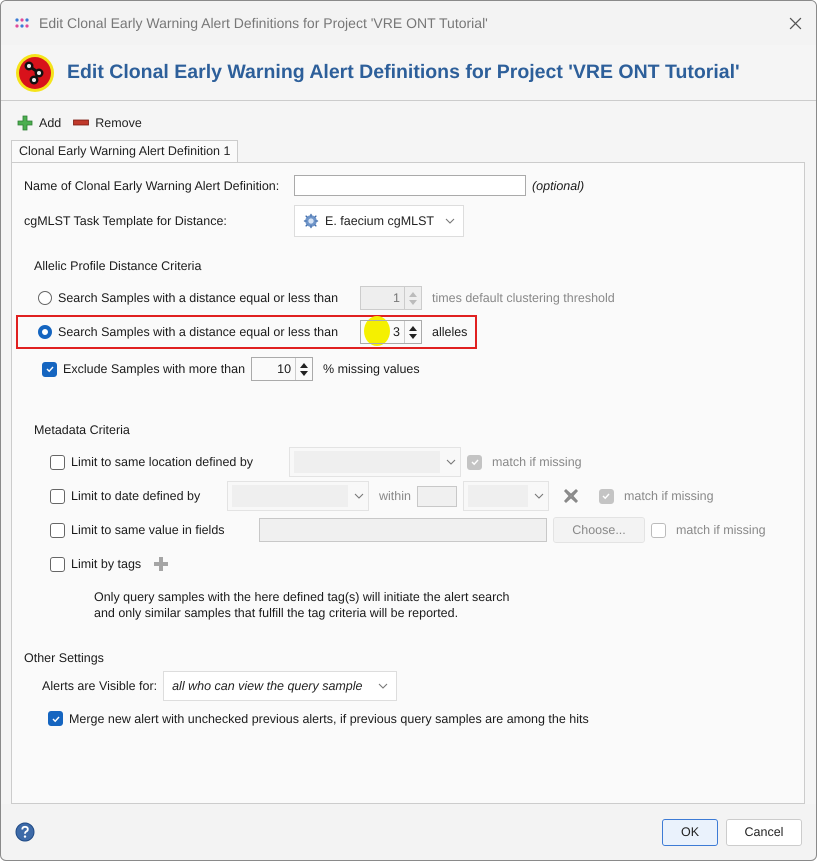  What do you see at coordinates (45, 332) in the screenshot?
I see `radio-button` at bounding box center [45, 332].